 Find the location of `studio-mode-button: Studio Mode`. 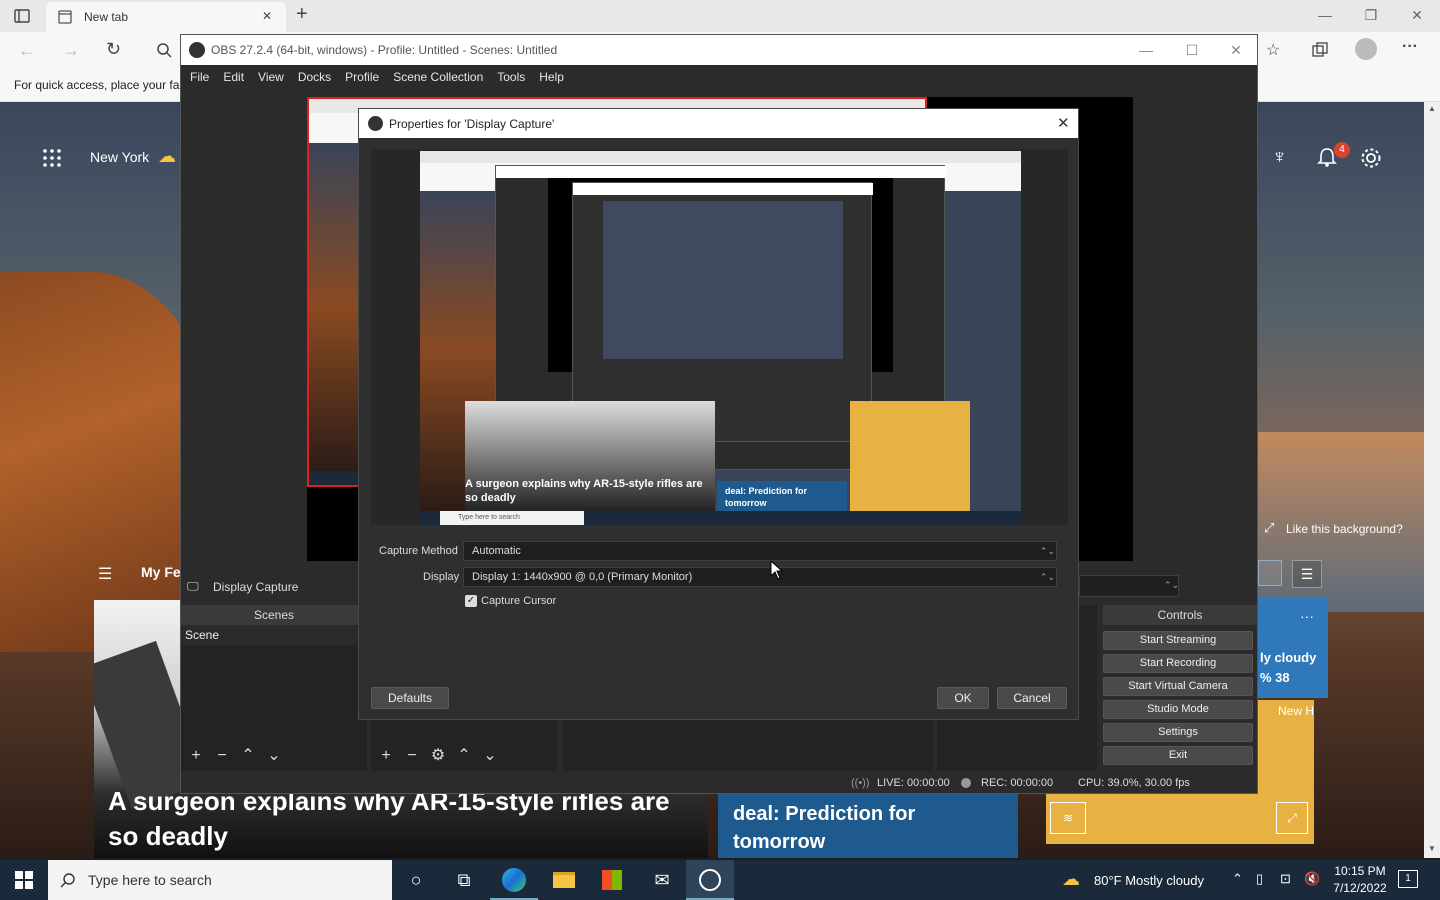

studio-mode-button: Studio Mode is located at coordinates (1178, 709).